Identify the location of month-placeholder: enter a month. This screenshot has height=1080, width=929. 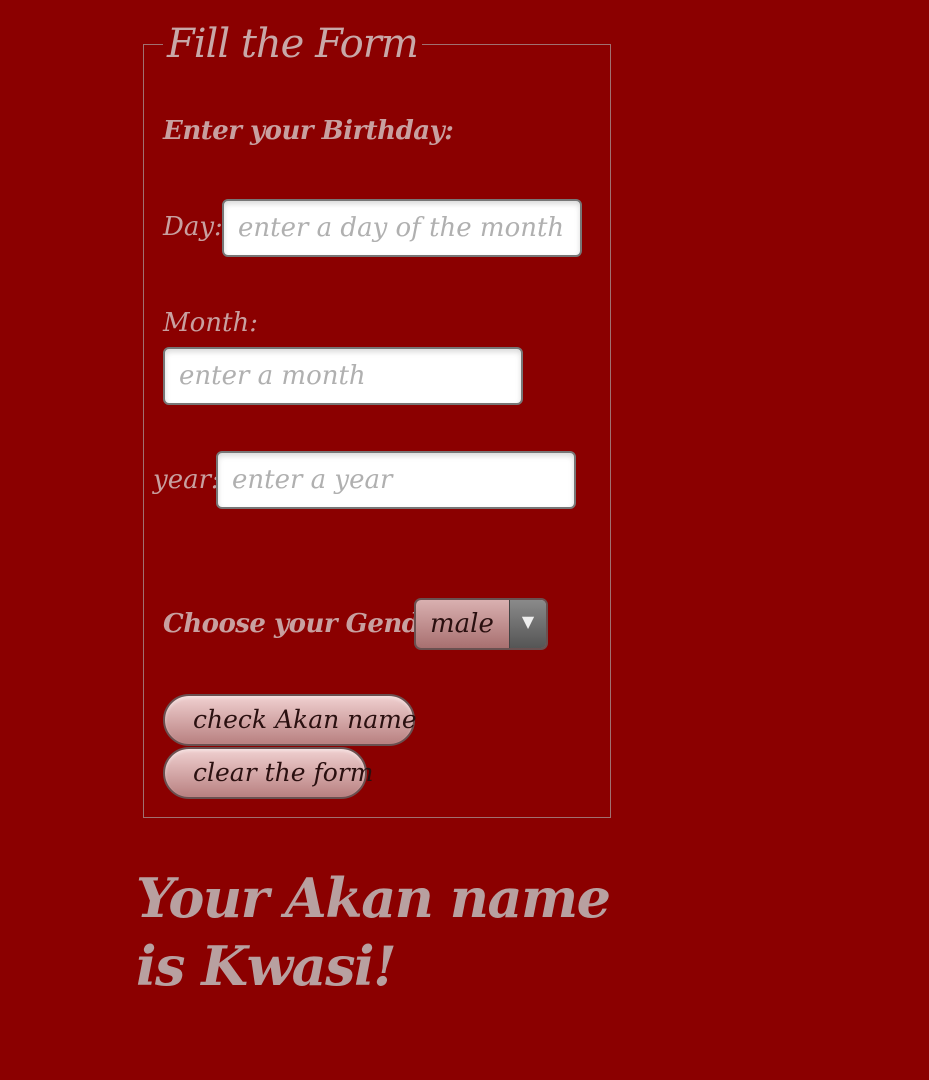
(272, 376).